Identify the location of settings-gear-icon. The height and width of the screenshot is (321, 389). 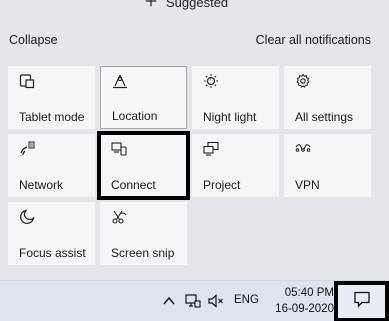
(303, 81).